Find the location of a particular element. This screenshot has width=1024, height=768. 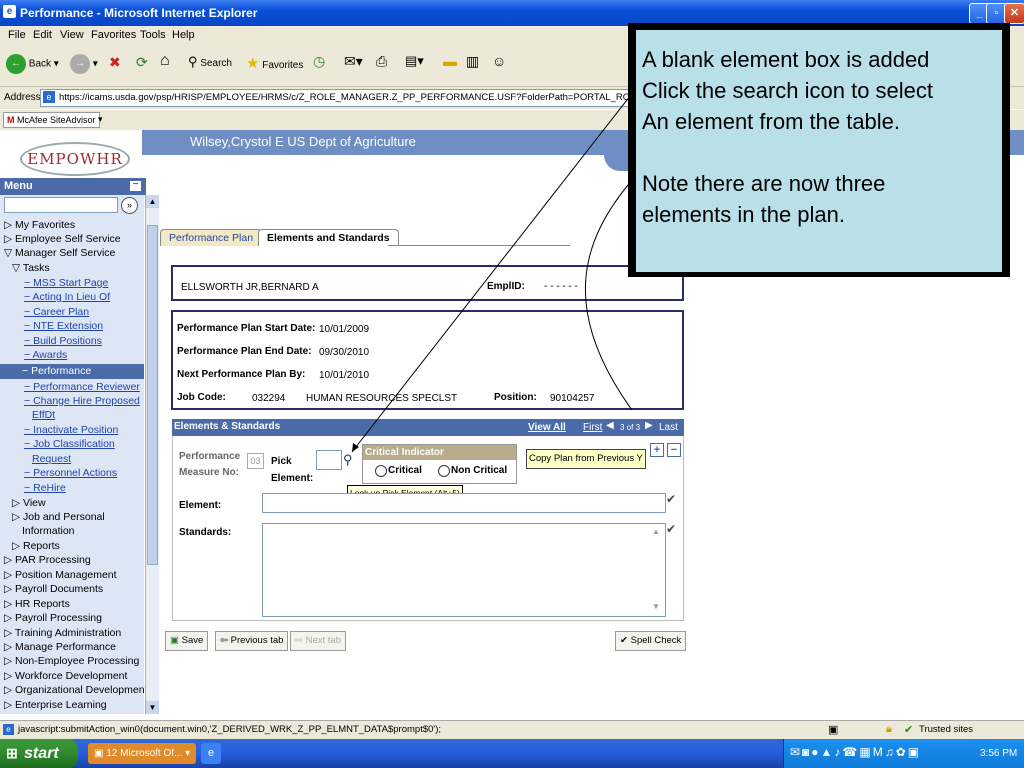

callout-line-1: A blank element box is added is located at coordinates (786, 59).